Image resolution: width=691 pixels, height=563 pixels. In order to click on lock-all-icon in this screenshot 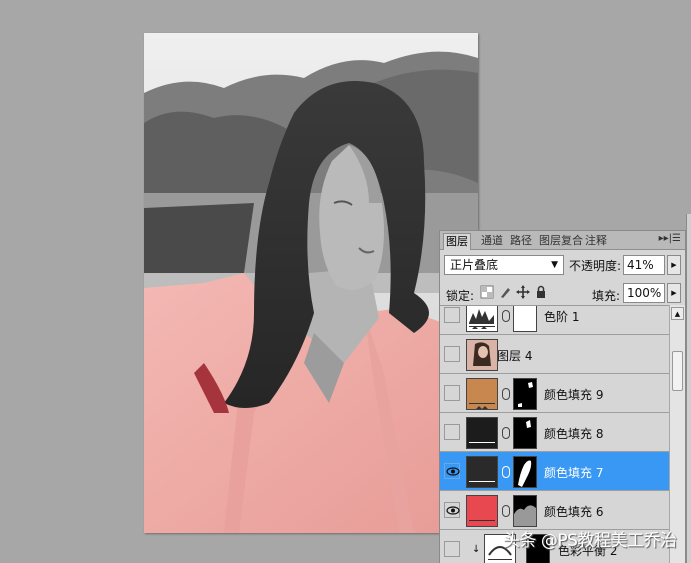, I will do `click(541, 292)`.